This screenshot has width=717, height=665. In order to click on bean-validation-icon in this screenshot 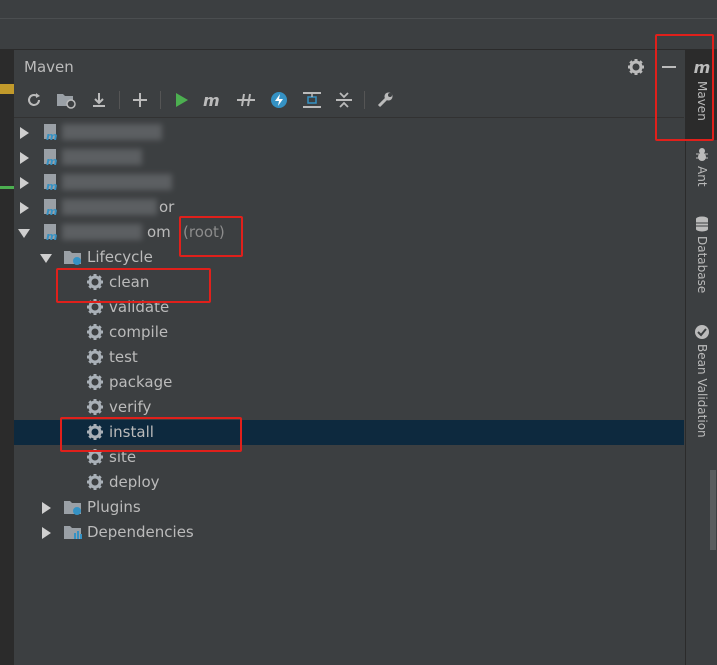, I will do `click(702, 332)`.